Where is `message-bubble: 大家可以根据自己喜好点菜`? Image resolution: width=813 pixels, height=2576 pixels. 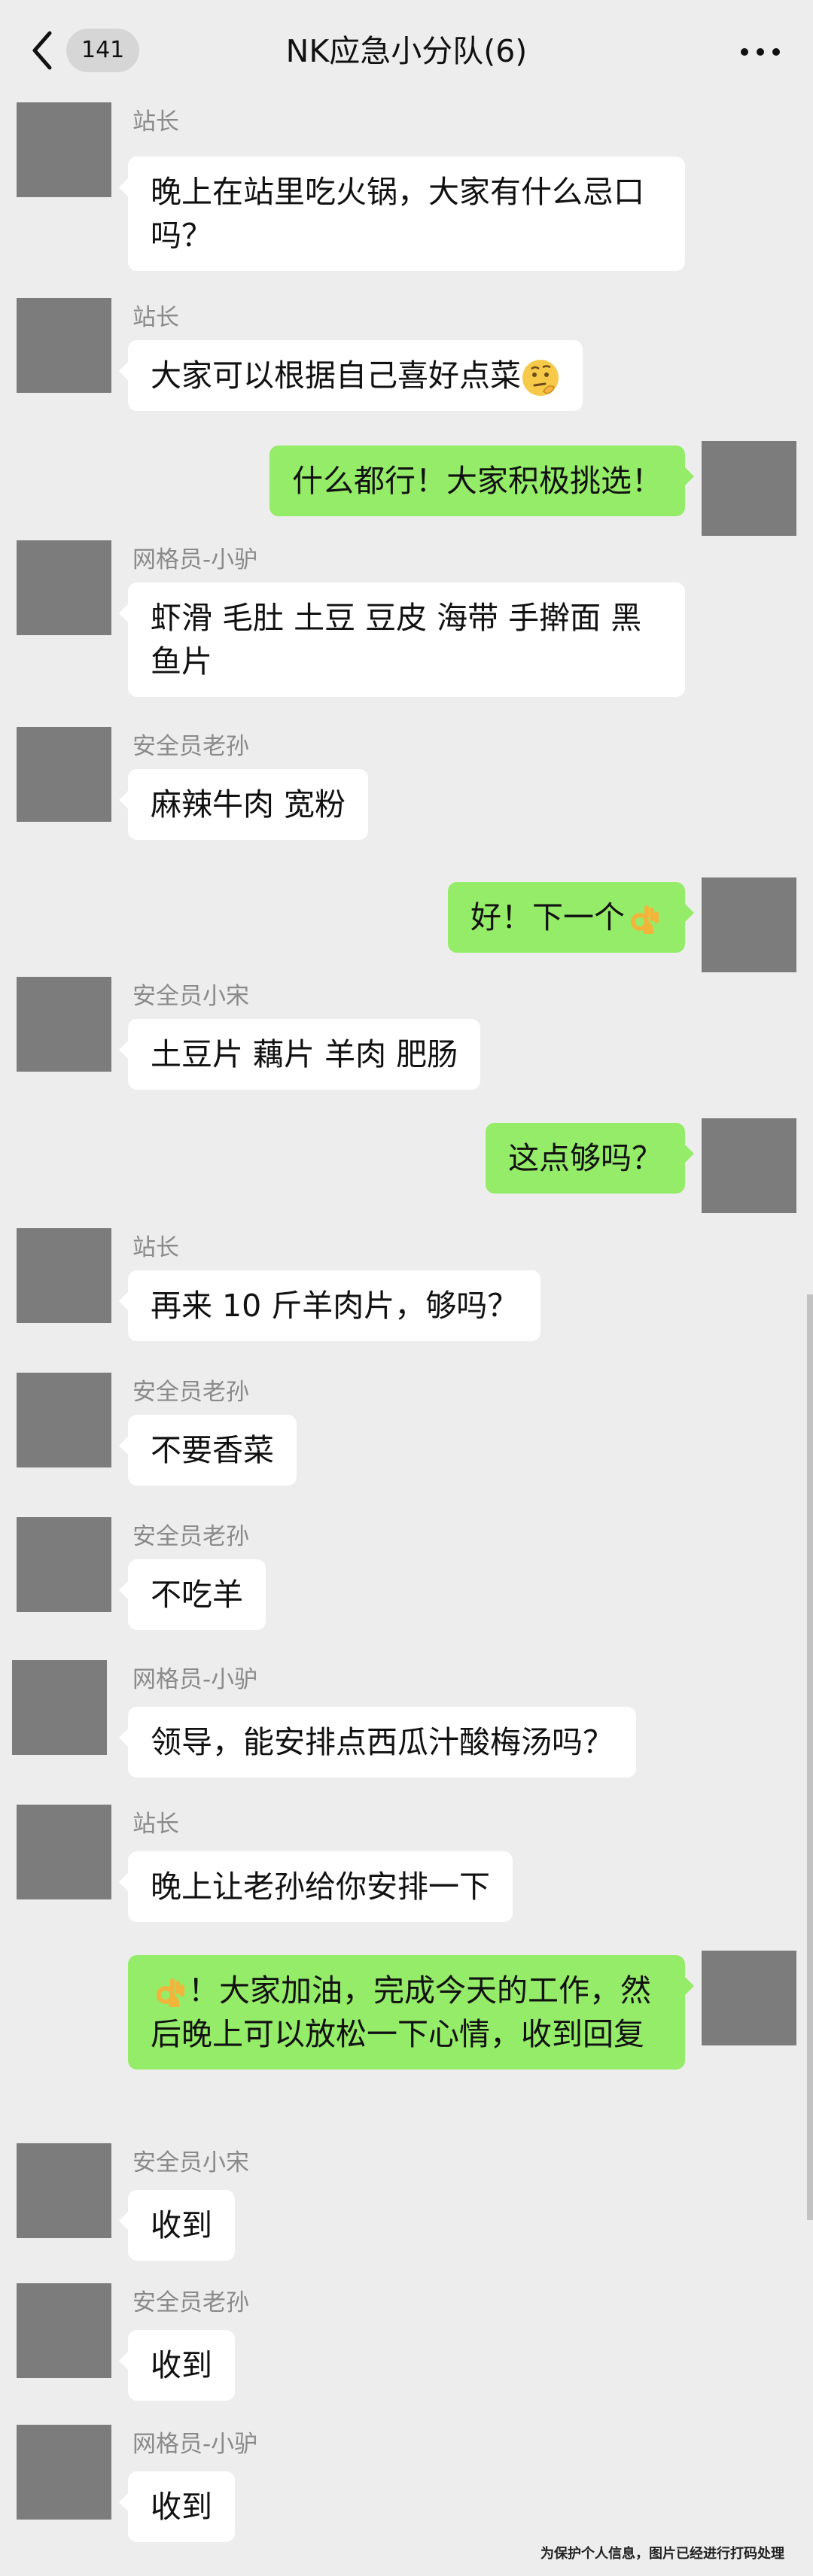
message-bubble: 大家可以根据自己喜好点菜 is located at coordinates (351, 375).